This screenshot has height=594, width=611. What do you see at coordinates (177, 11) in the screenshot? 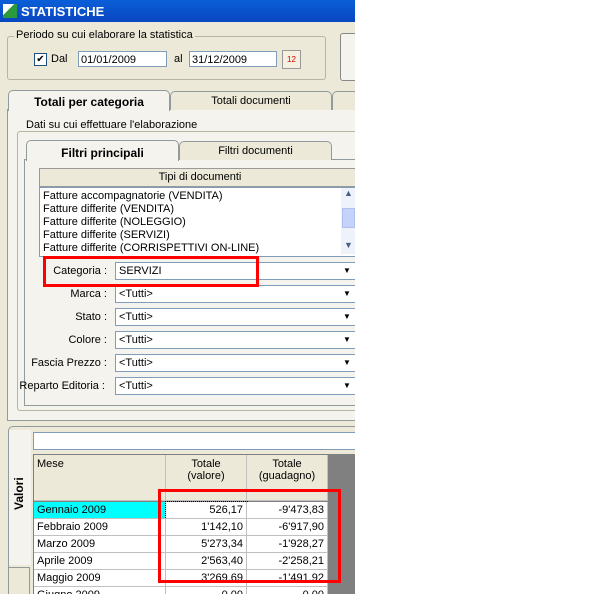
I see `title-bar: STATISTICHE` at bounding box center [177, 11].